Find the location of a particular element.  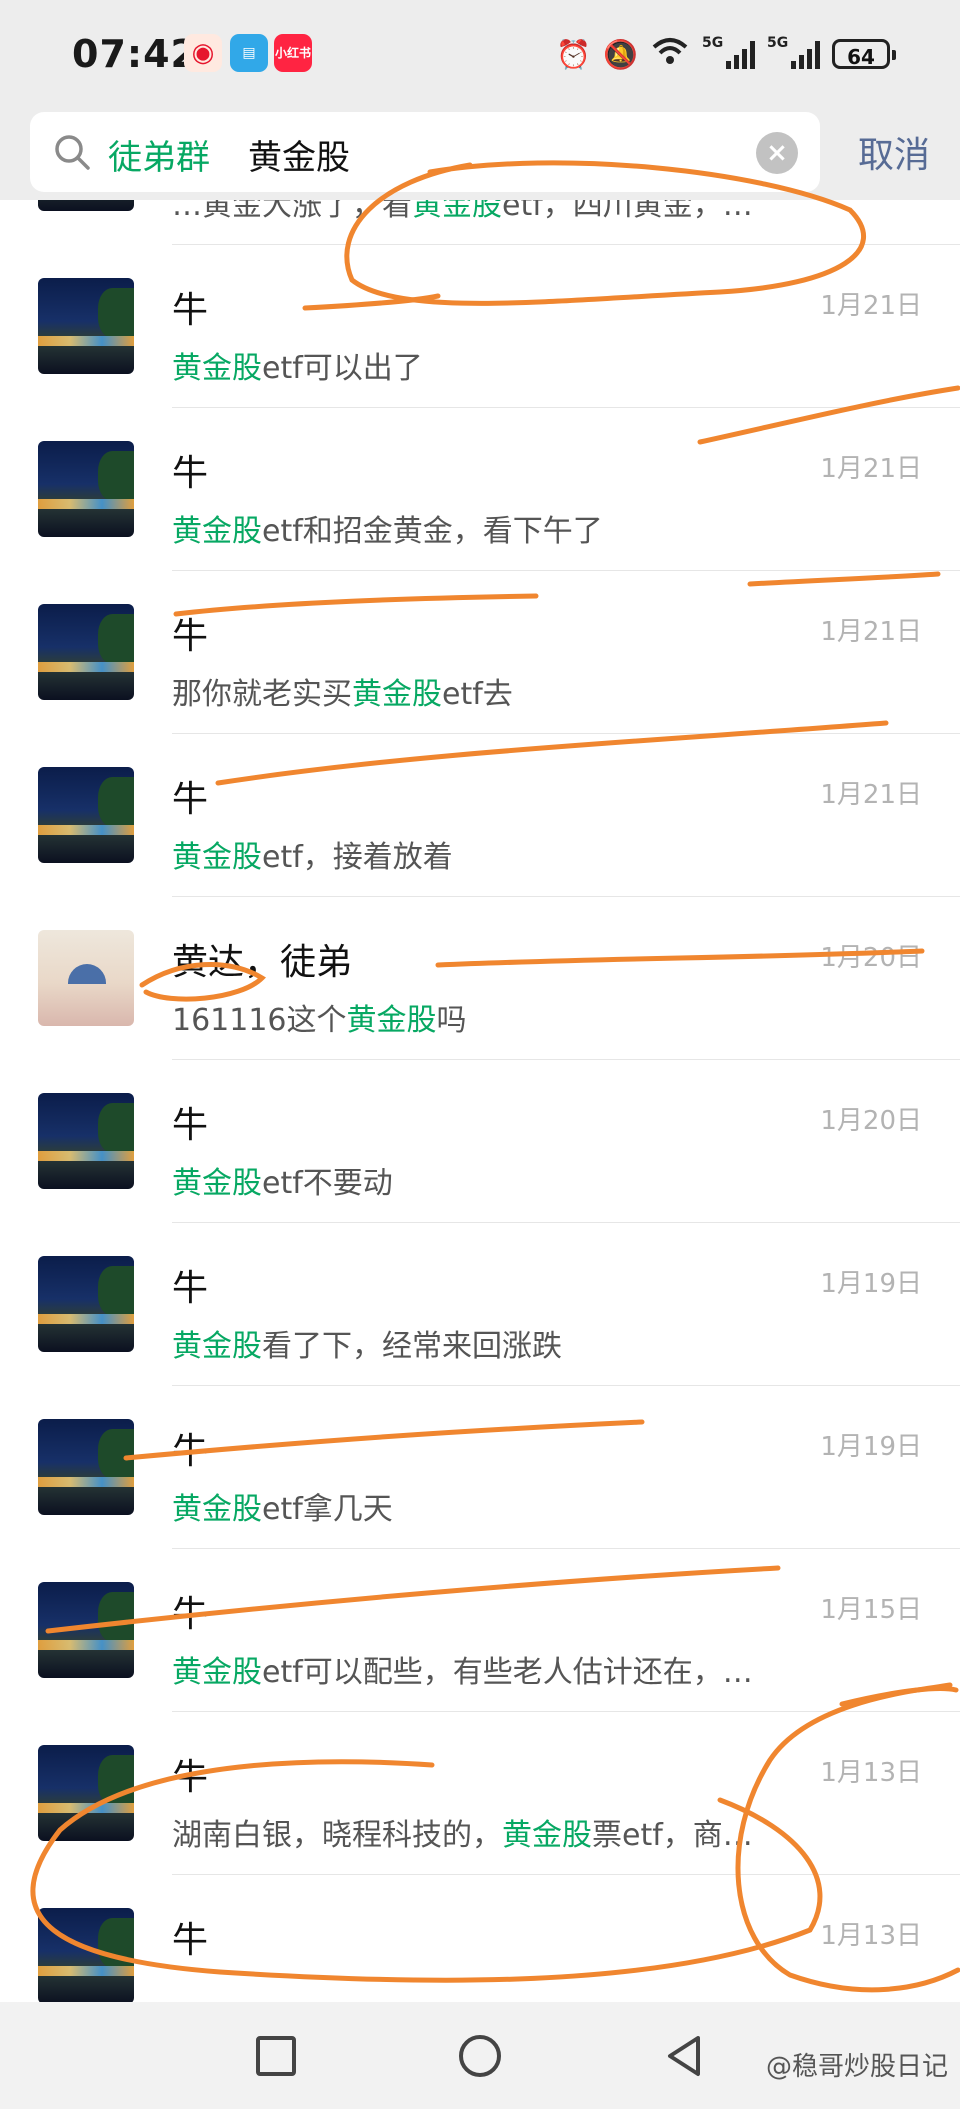

snippet-text: 湖南白银，晓程科技的， is located at coordinates (337, 1835).